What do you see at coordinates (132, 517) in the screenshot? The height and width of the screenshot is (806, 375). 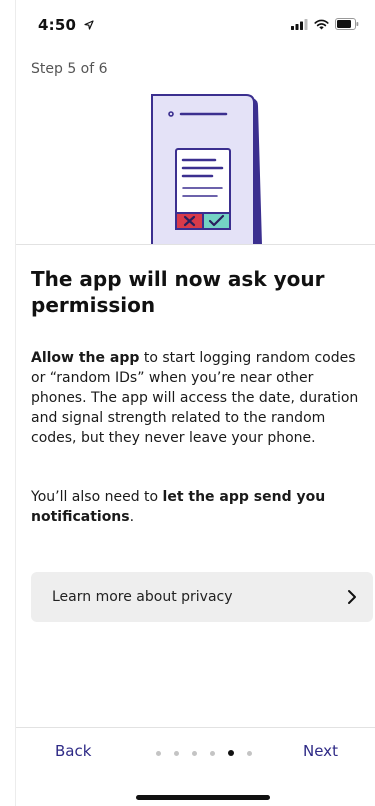 I see `notification-suffix: .` at bounding box center [132, 517].